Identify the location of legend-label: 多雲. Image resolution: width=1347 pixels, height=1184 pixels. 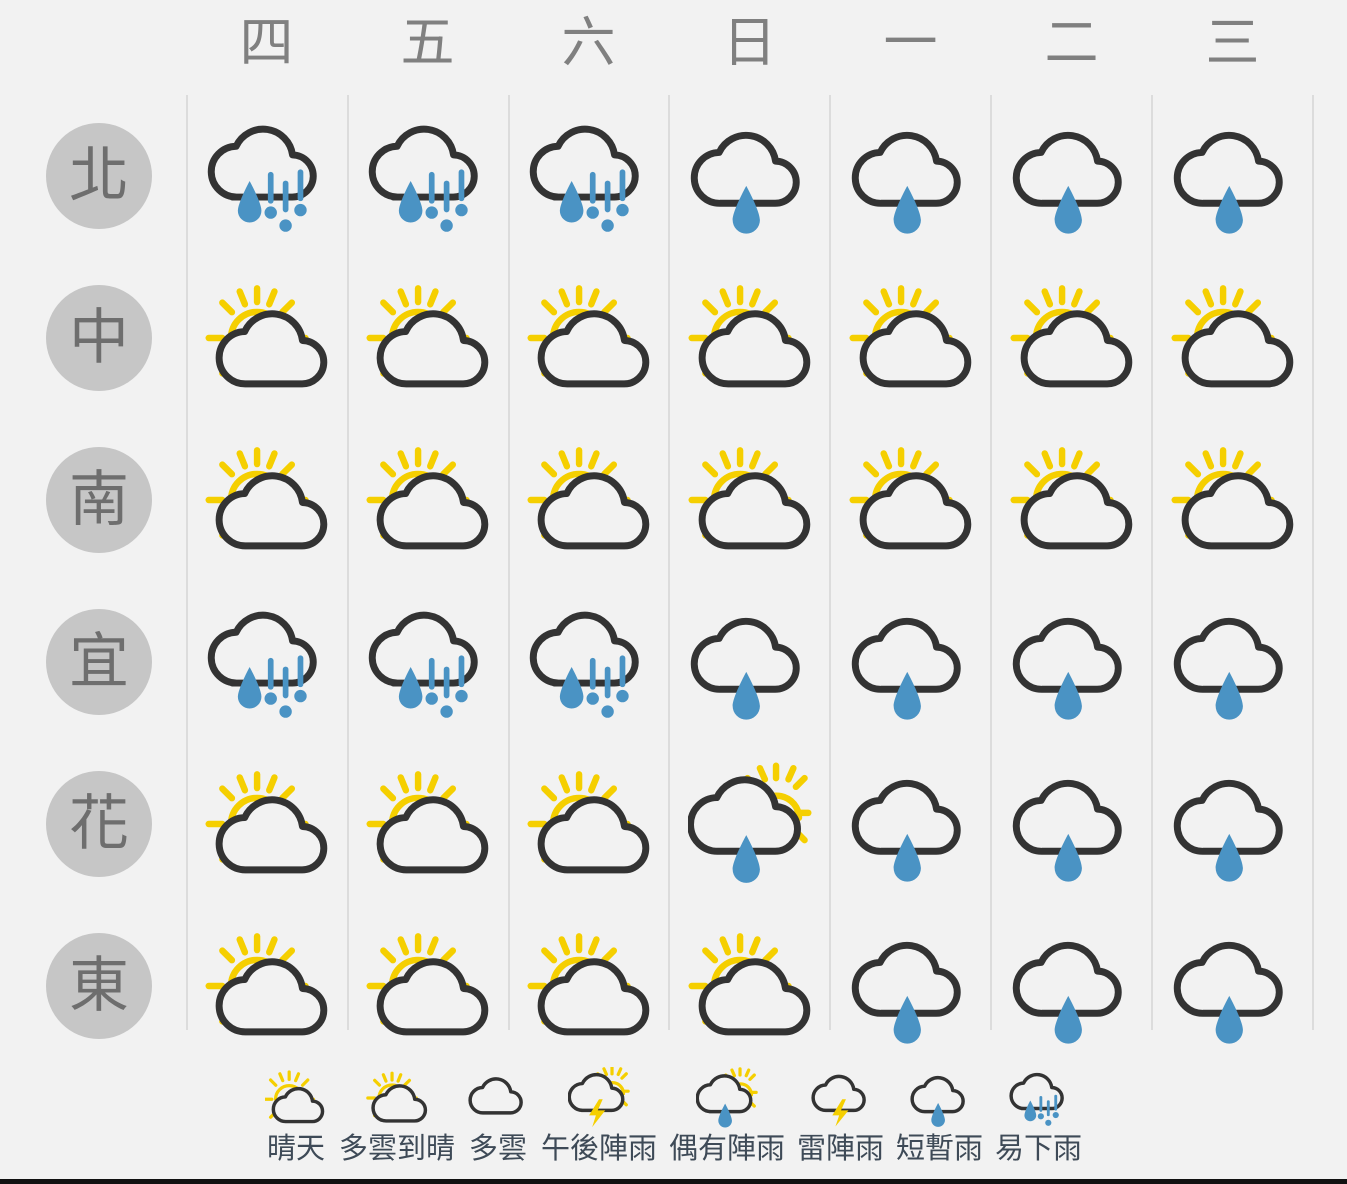
(497, 1147).